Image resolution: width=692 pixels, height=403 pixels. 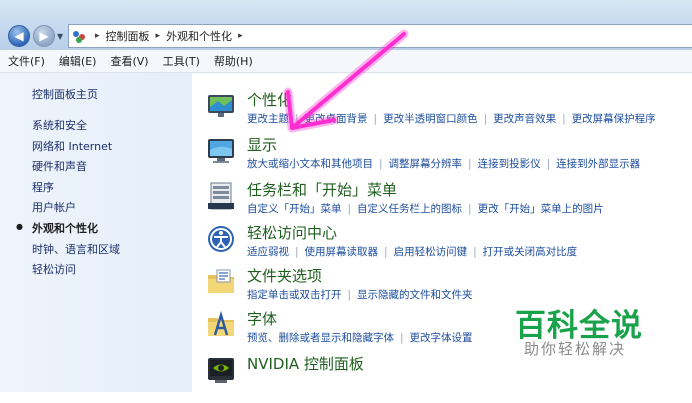 I want to click on category-links: 指定单击或双击打开 | 显示隐藏的文件和文件夹, so click(x=360, y=294).